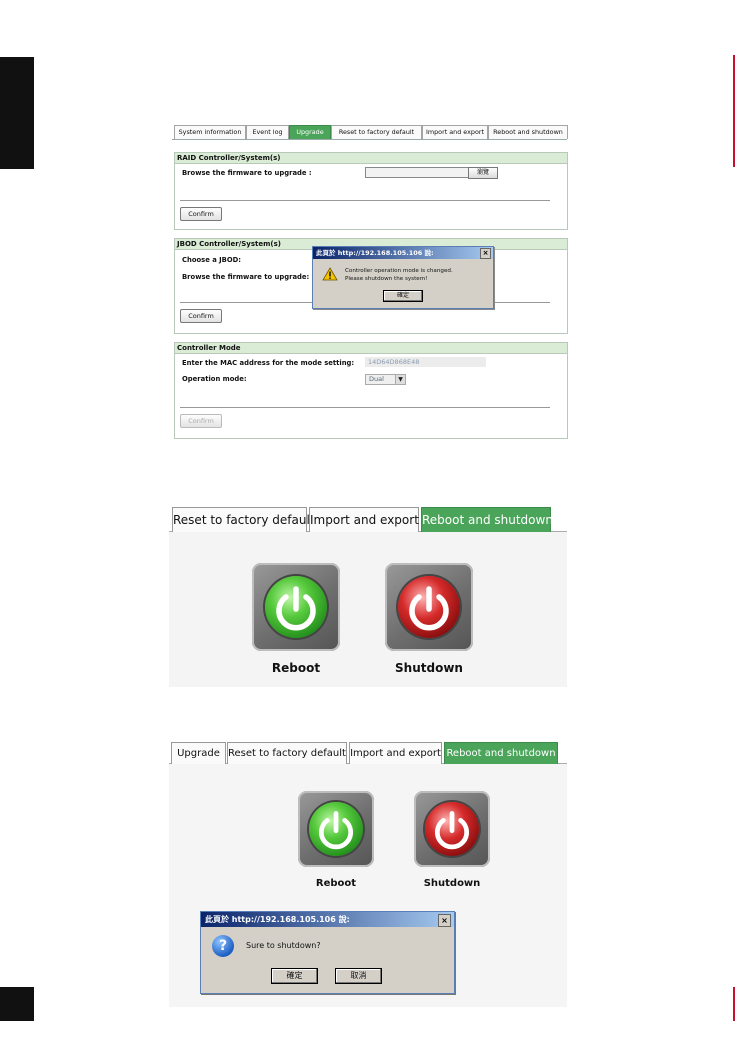 The height and width of the screenshot is (1038, 738). Describe the element at coordinates (214, 379) in the screenshot. I see `operation-mode-label: Operation mode:` at that location.